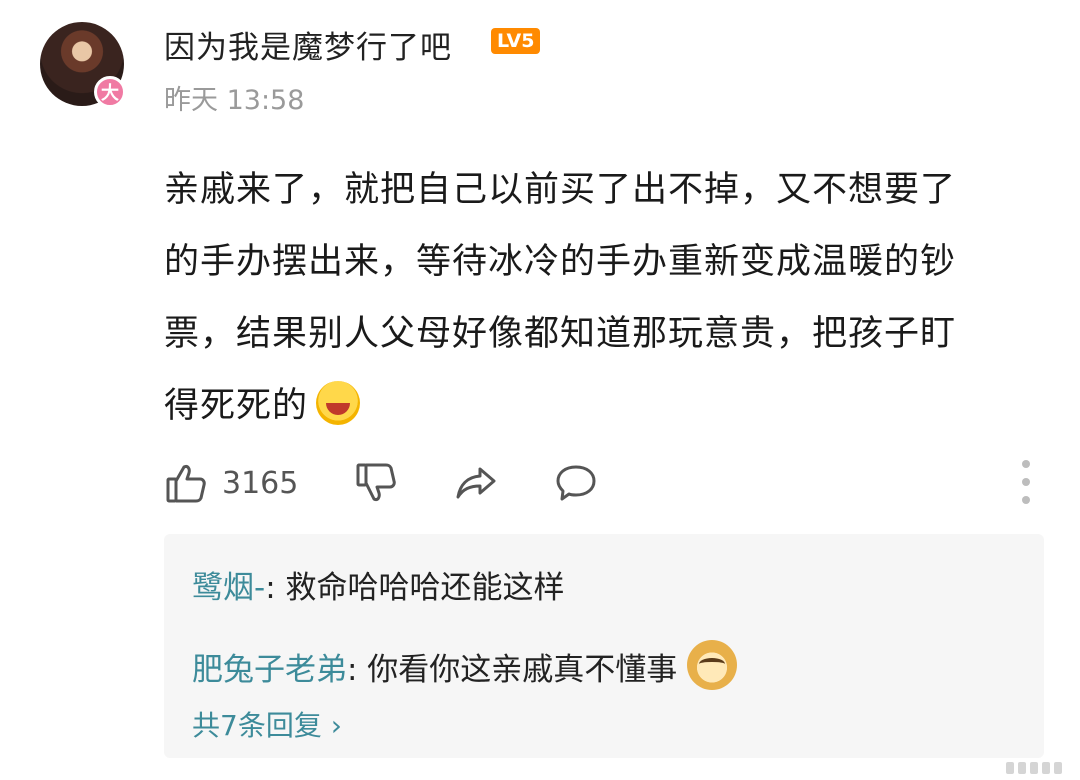 Image resolution: width=1080 pixels, height=780 pixels. I want to click on action-bar: 3165, so click(604, 483).